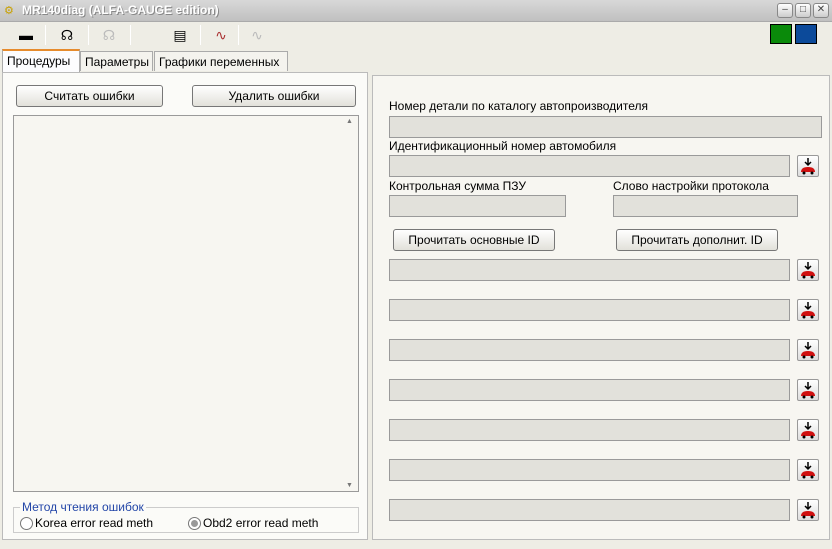 This screenshot has width=832, height=549. Describe the element at coordinates (416, 35) in the screenshot. I see `toolbar: ▬ ☊ ☊ ▤ ∿ ∿` at that location.